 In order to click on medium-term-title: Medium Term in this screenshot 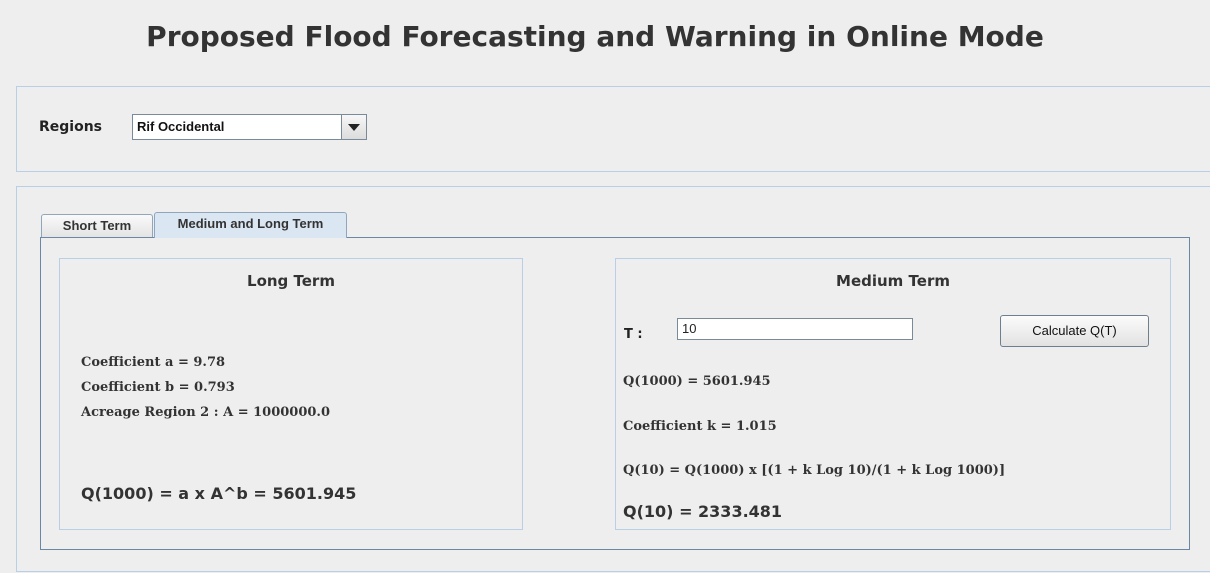, I will do `click(893, 281)`.